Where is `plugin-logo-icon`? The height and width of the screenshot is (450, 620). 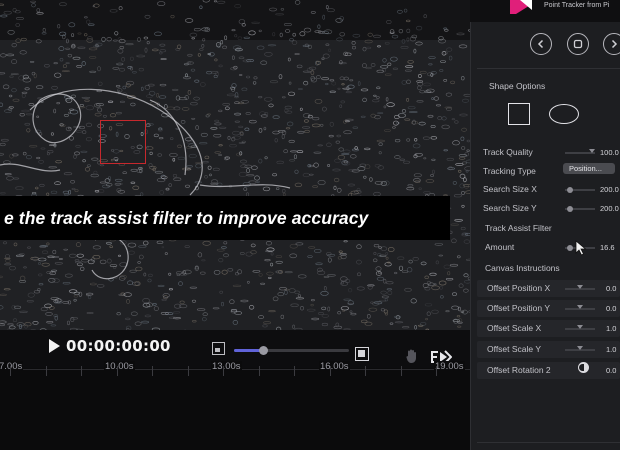 plugin-logo-icon is located at coordinates (521, 7).